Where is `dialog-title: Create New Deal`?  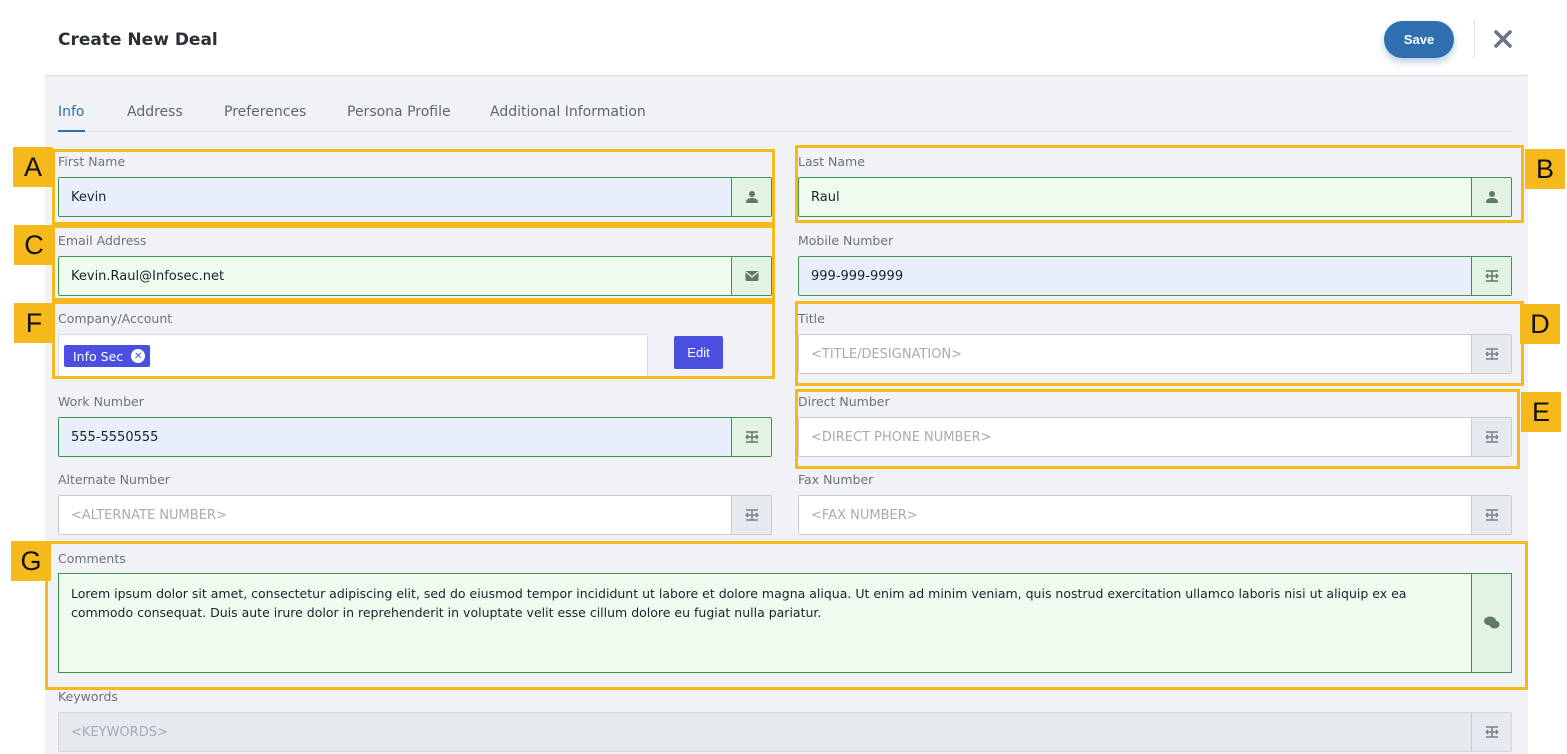
dialog-title: Create New Deal is located at coordinates (138, 40).